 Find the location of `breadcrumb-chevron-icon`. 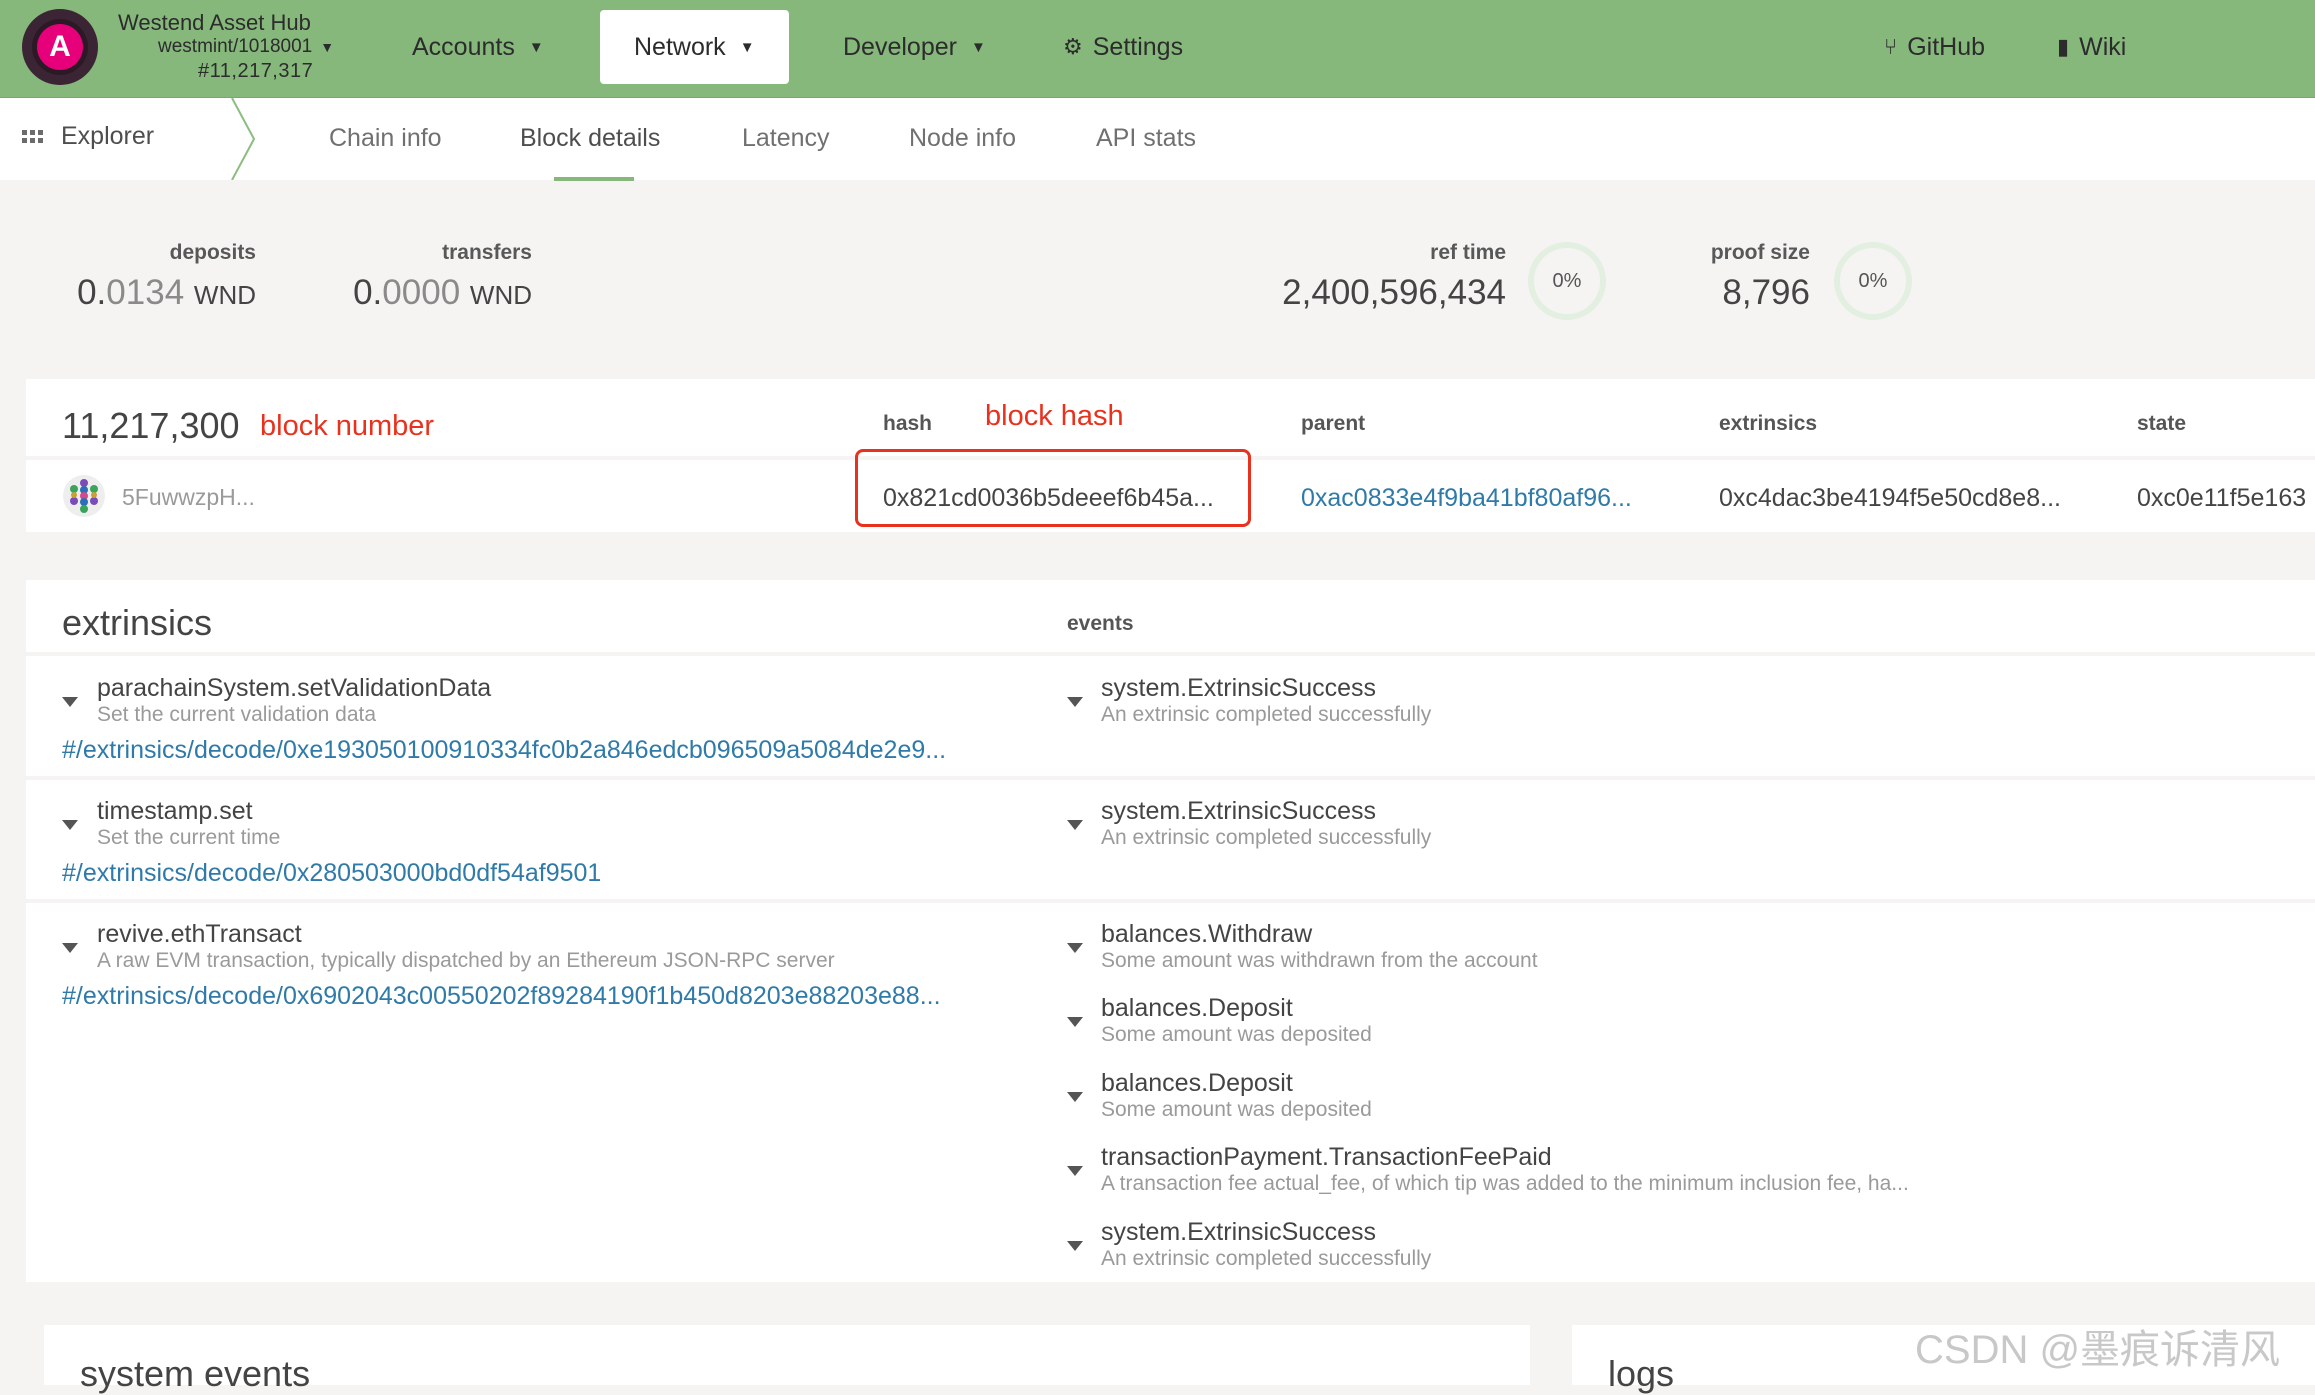

breadcrumb-chevron-icon is located at coordinates (243, 139).